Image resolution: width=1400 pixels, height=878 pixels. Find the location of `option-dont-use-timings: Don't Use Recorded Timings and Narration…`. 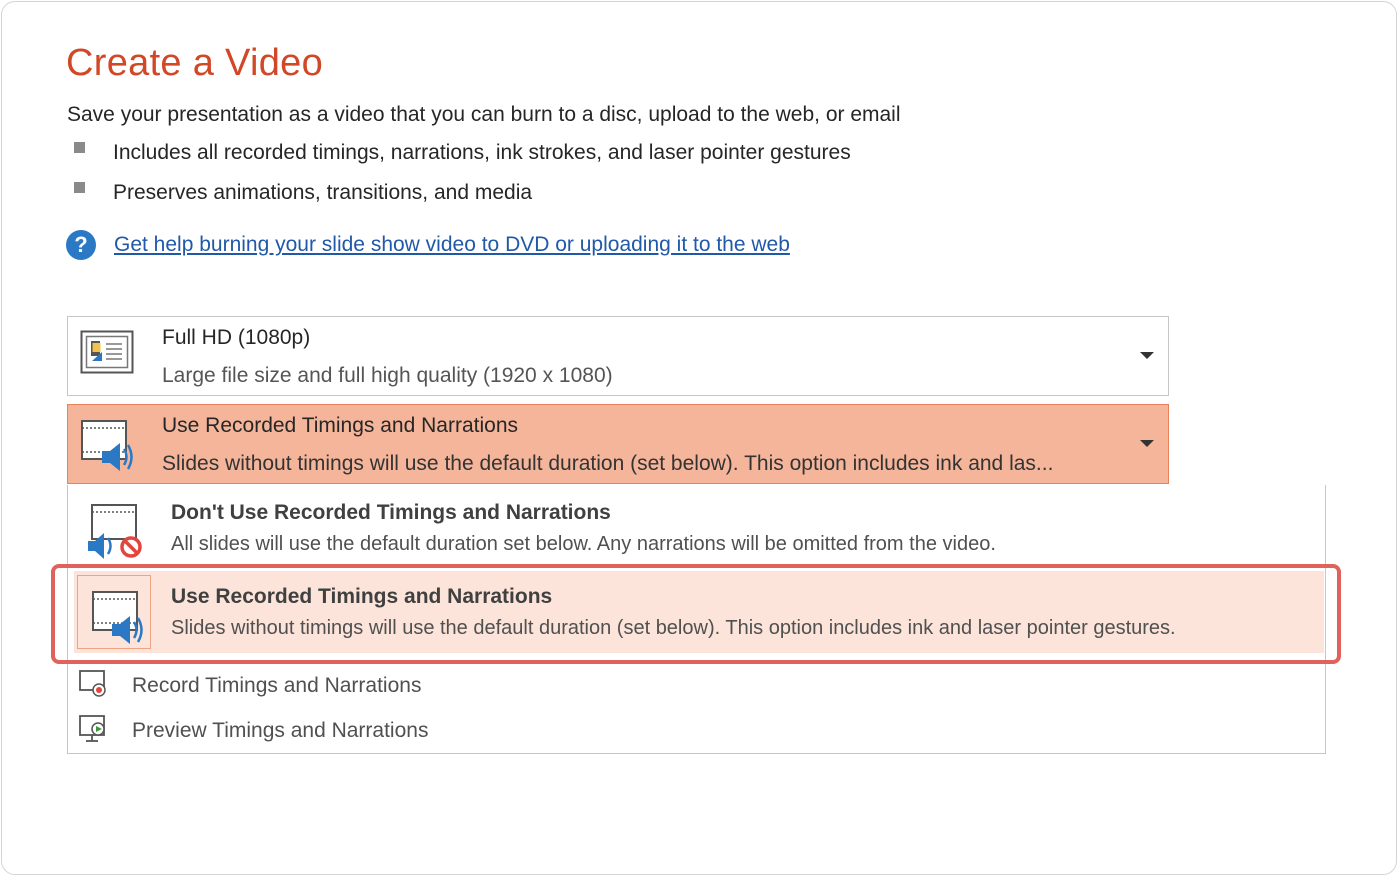

option-dont-use-timings: Don't Use Recorded Timings and Narration… is located at coordinates (699, 528).